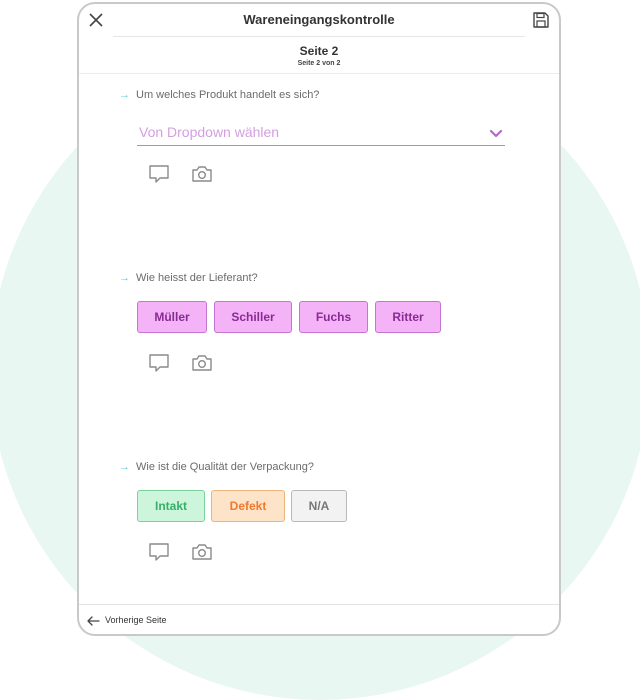 The image size is (640, 700). I want to click on supplier-option-fuchs: Fuchs, so click(333, 317).